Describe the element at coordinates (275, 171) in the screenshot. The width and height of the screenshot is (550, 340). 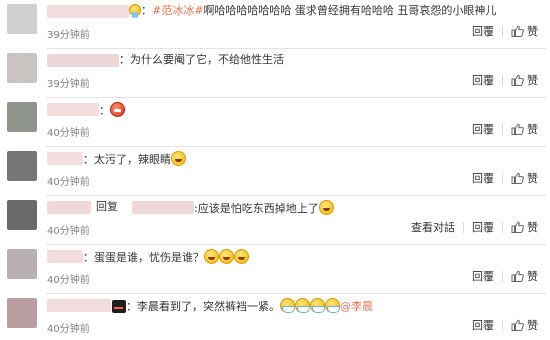
I see `comment-item: ：太污了，辣眼睛 40分钟前 回覆 赞` at that location.